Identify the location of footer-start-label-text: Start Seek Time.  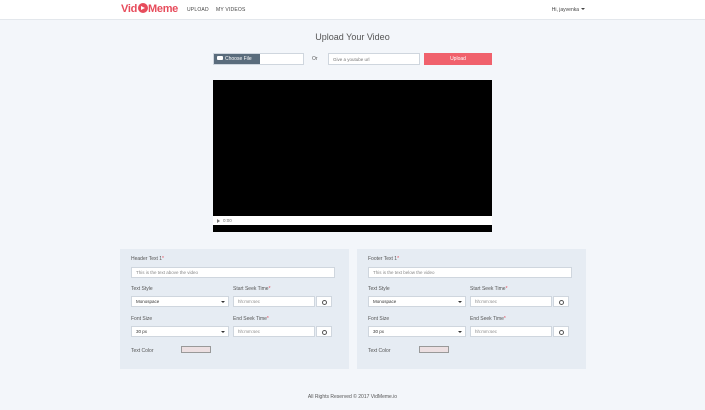
(488, 289).